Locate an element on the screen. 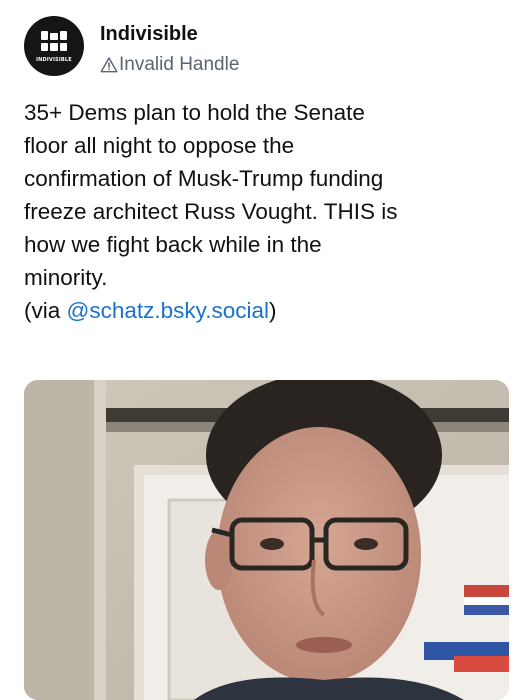 This screenshot has height=700, width=532. avatar: INDIVISIBLE is located at coordinates (54, 46).